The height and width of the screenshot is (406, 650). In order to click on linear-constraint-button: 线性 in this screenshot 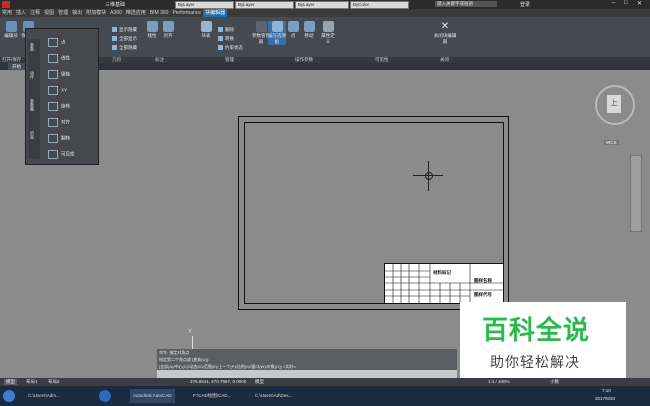, I will do `click(152, 30)`.